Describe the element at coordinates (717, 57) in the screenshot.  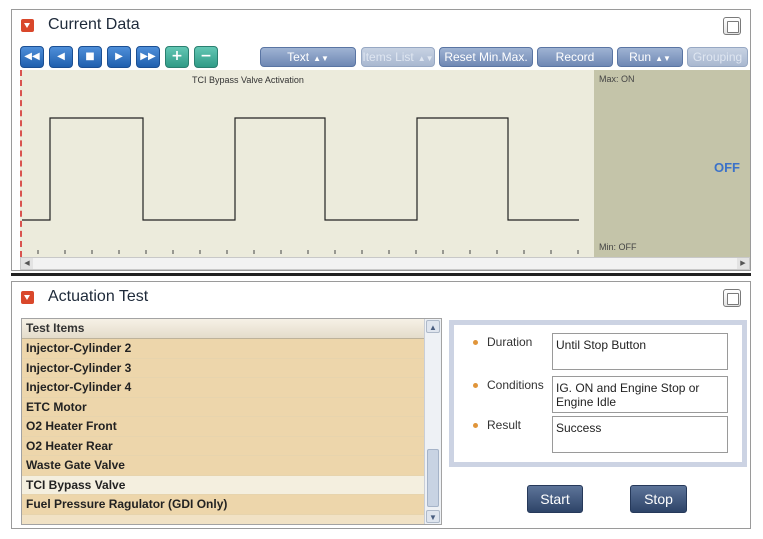
I see `grouping-button: Grouping` at that location.